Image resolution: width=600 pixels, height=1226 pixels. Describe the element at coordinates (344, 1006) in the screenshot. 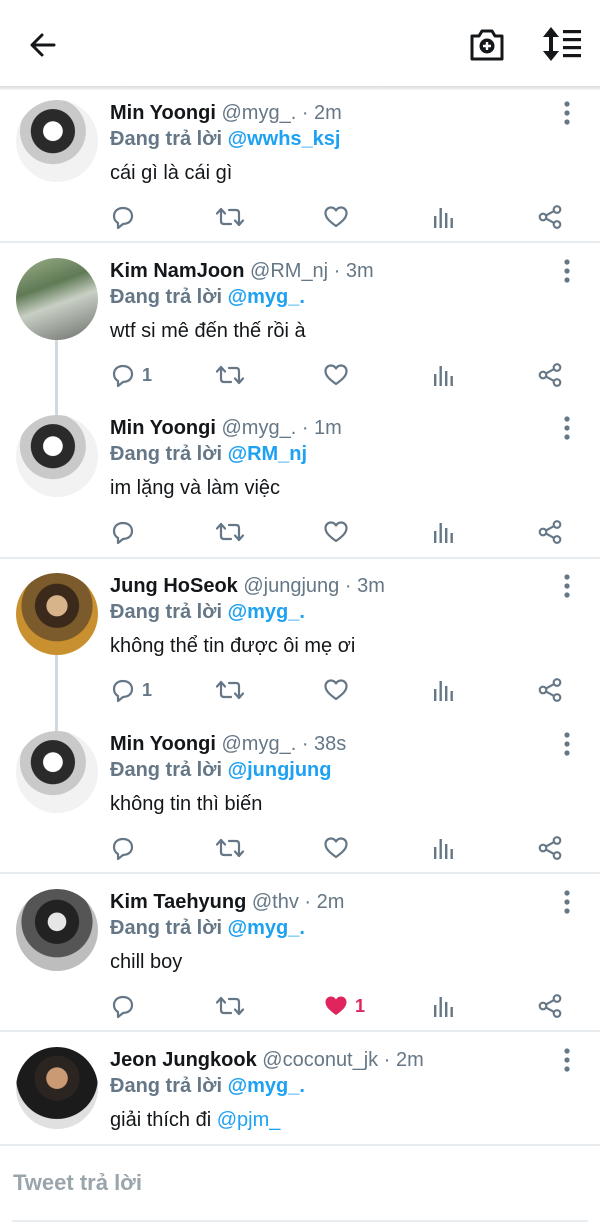

I see `like-button: 1` at that location.